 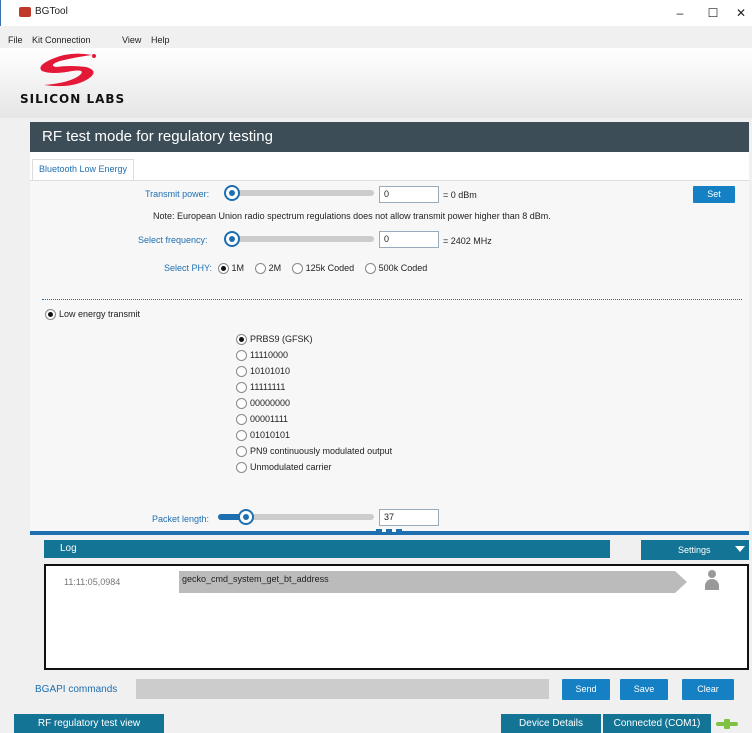 I want to click on menu-bar: File Kit Connection View Help, so click(x=376, y=38).